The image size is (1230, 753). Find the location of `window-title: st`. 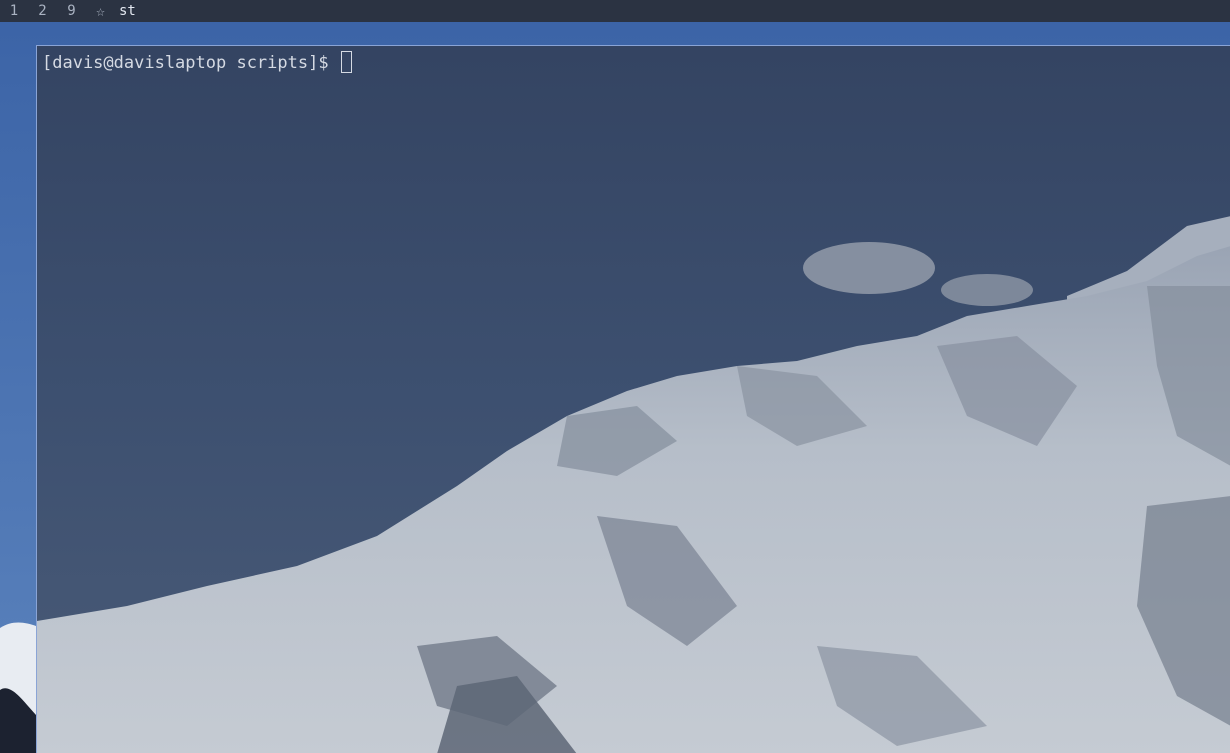

window-title: st is located at coordinates (127, 11).